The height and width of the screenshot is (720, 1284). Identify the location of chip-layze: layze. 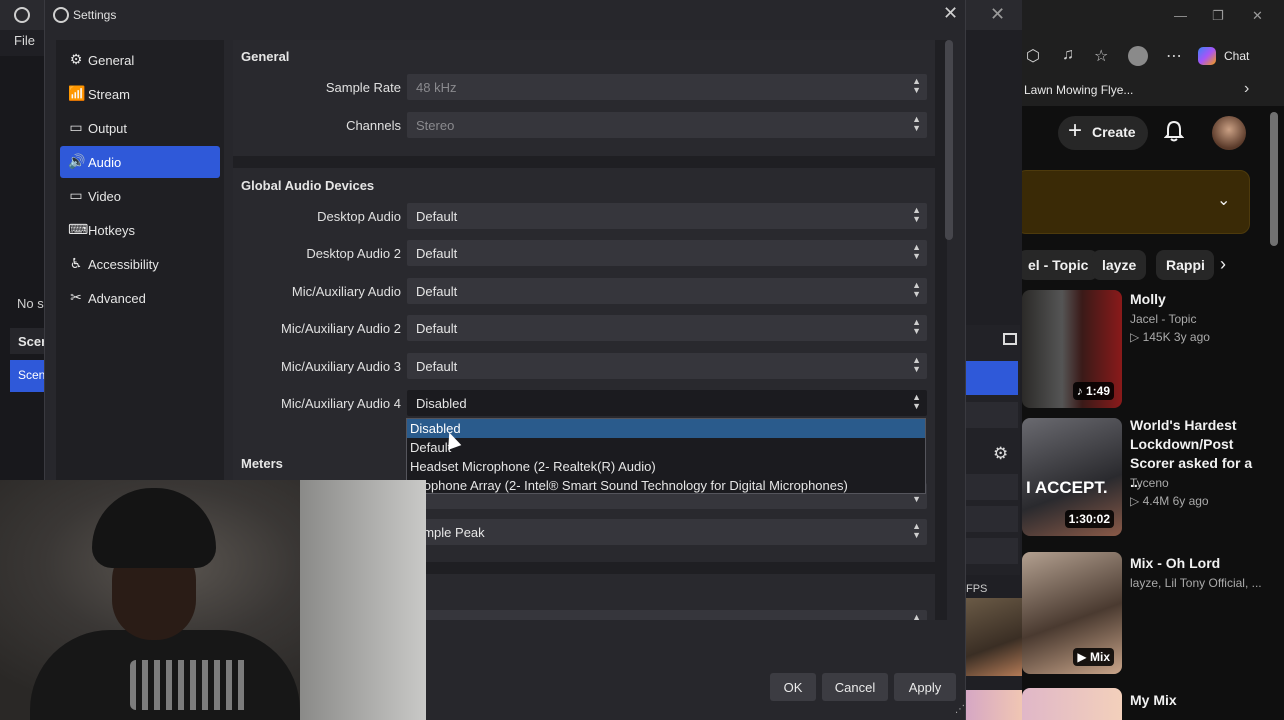
(1119, 265).